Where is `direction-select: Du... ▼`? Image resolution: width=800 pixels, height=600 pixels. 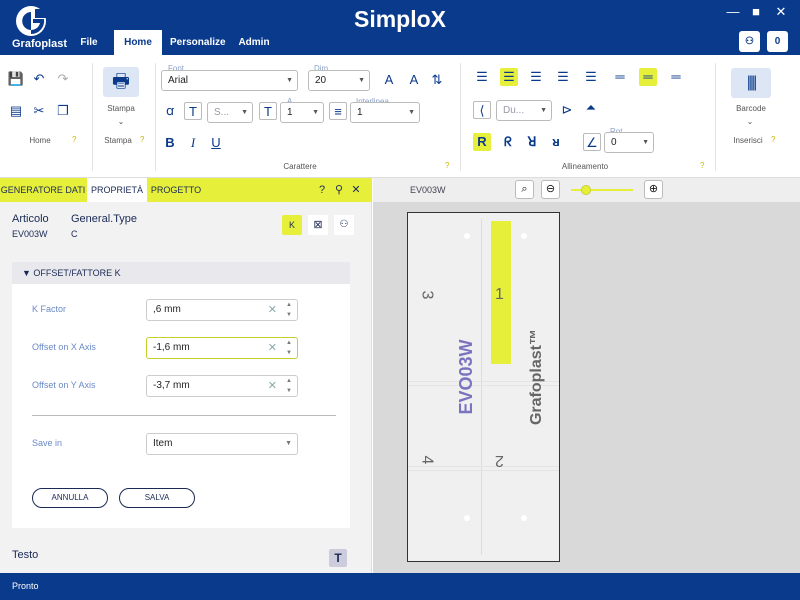 direction-select: Du... ▼ is located at coordinates (524, 110).